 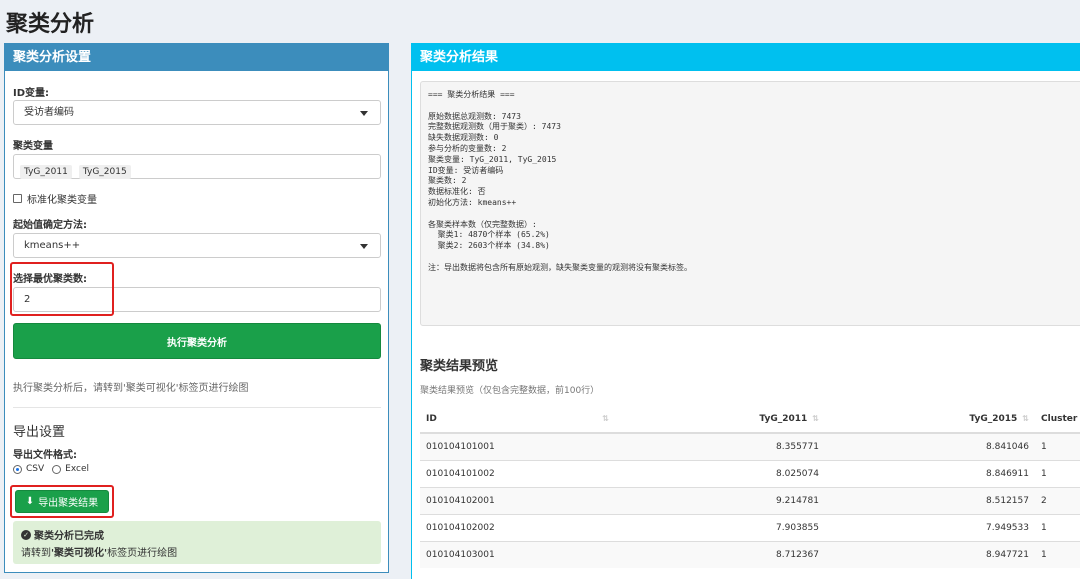 What do you see at coordinates (517, 554) in the screenshot?
I see `cell-id: 010104103001` at bounding box center [517, 554].